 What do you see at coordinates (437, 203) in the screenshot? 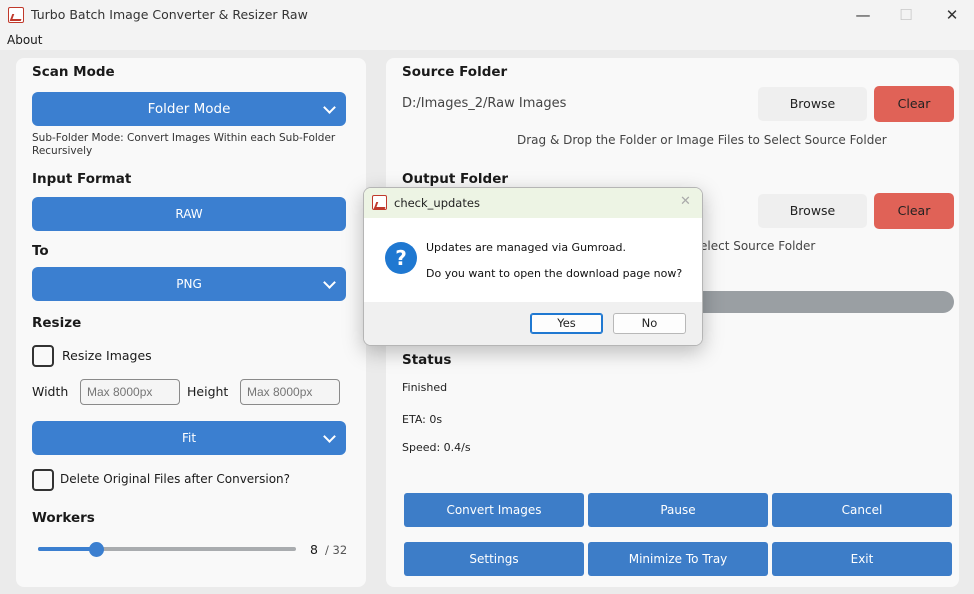
I see `dialog-title: check_updates` at bounding box center [437, 203].